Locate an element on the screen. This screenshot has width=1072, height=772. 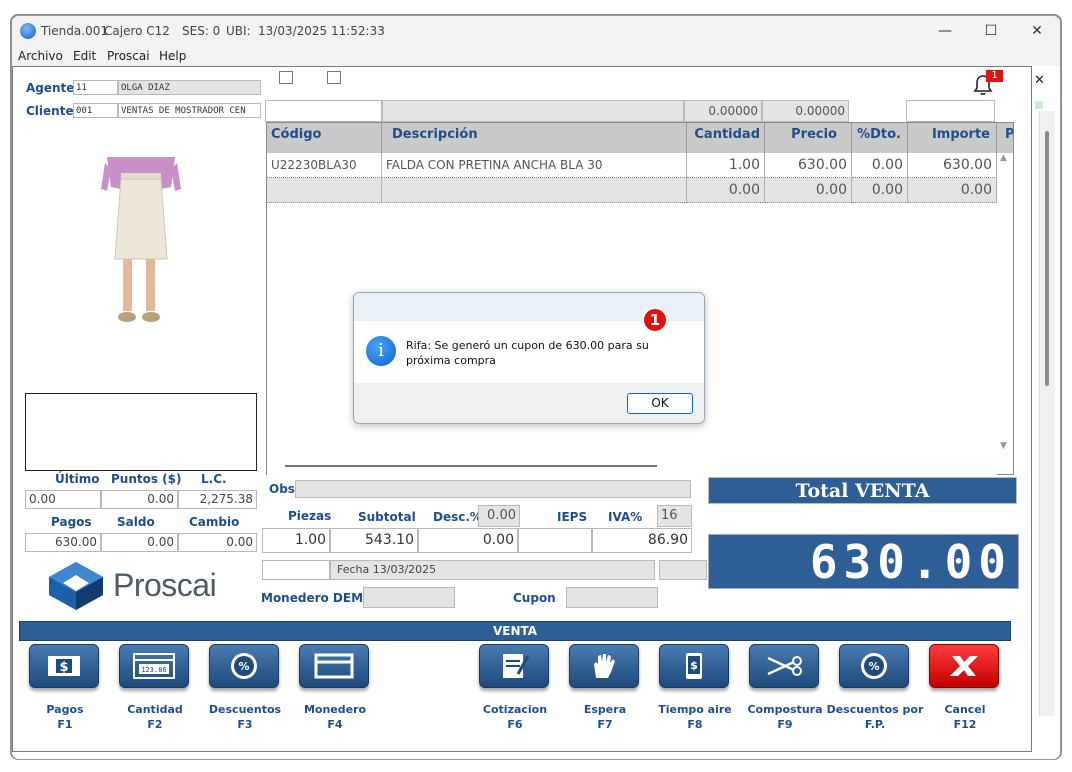
top-extra-input is located at coordinates (950, 111).